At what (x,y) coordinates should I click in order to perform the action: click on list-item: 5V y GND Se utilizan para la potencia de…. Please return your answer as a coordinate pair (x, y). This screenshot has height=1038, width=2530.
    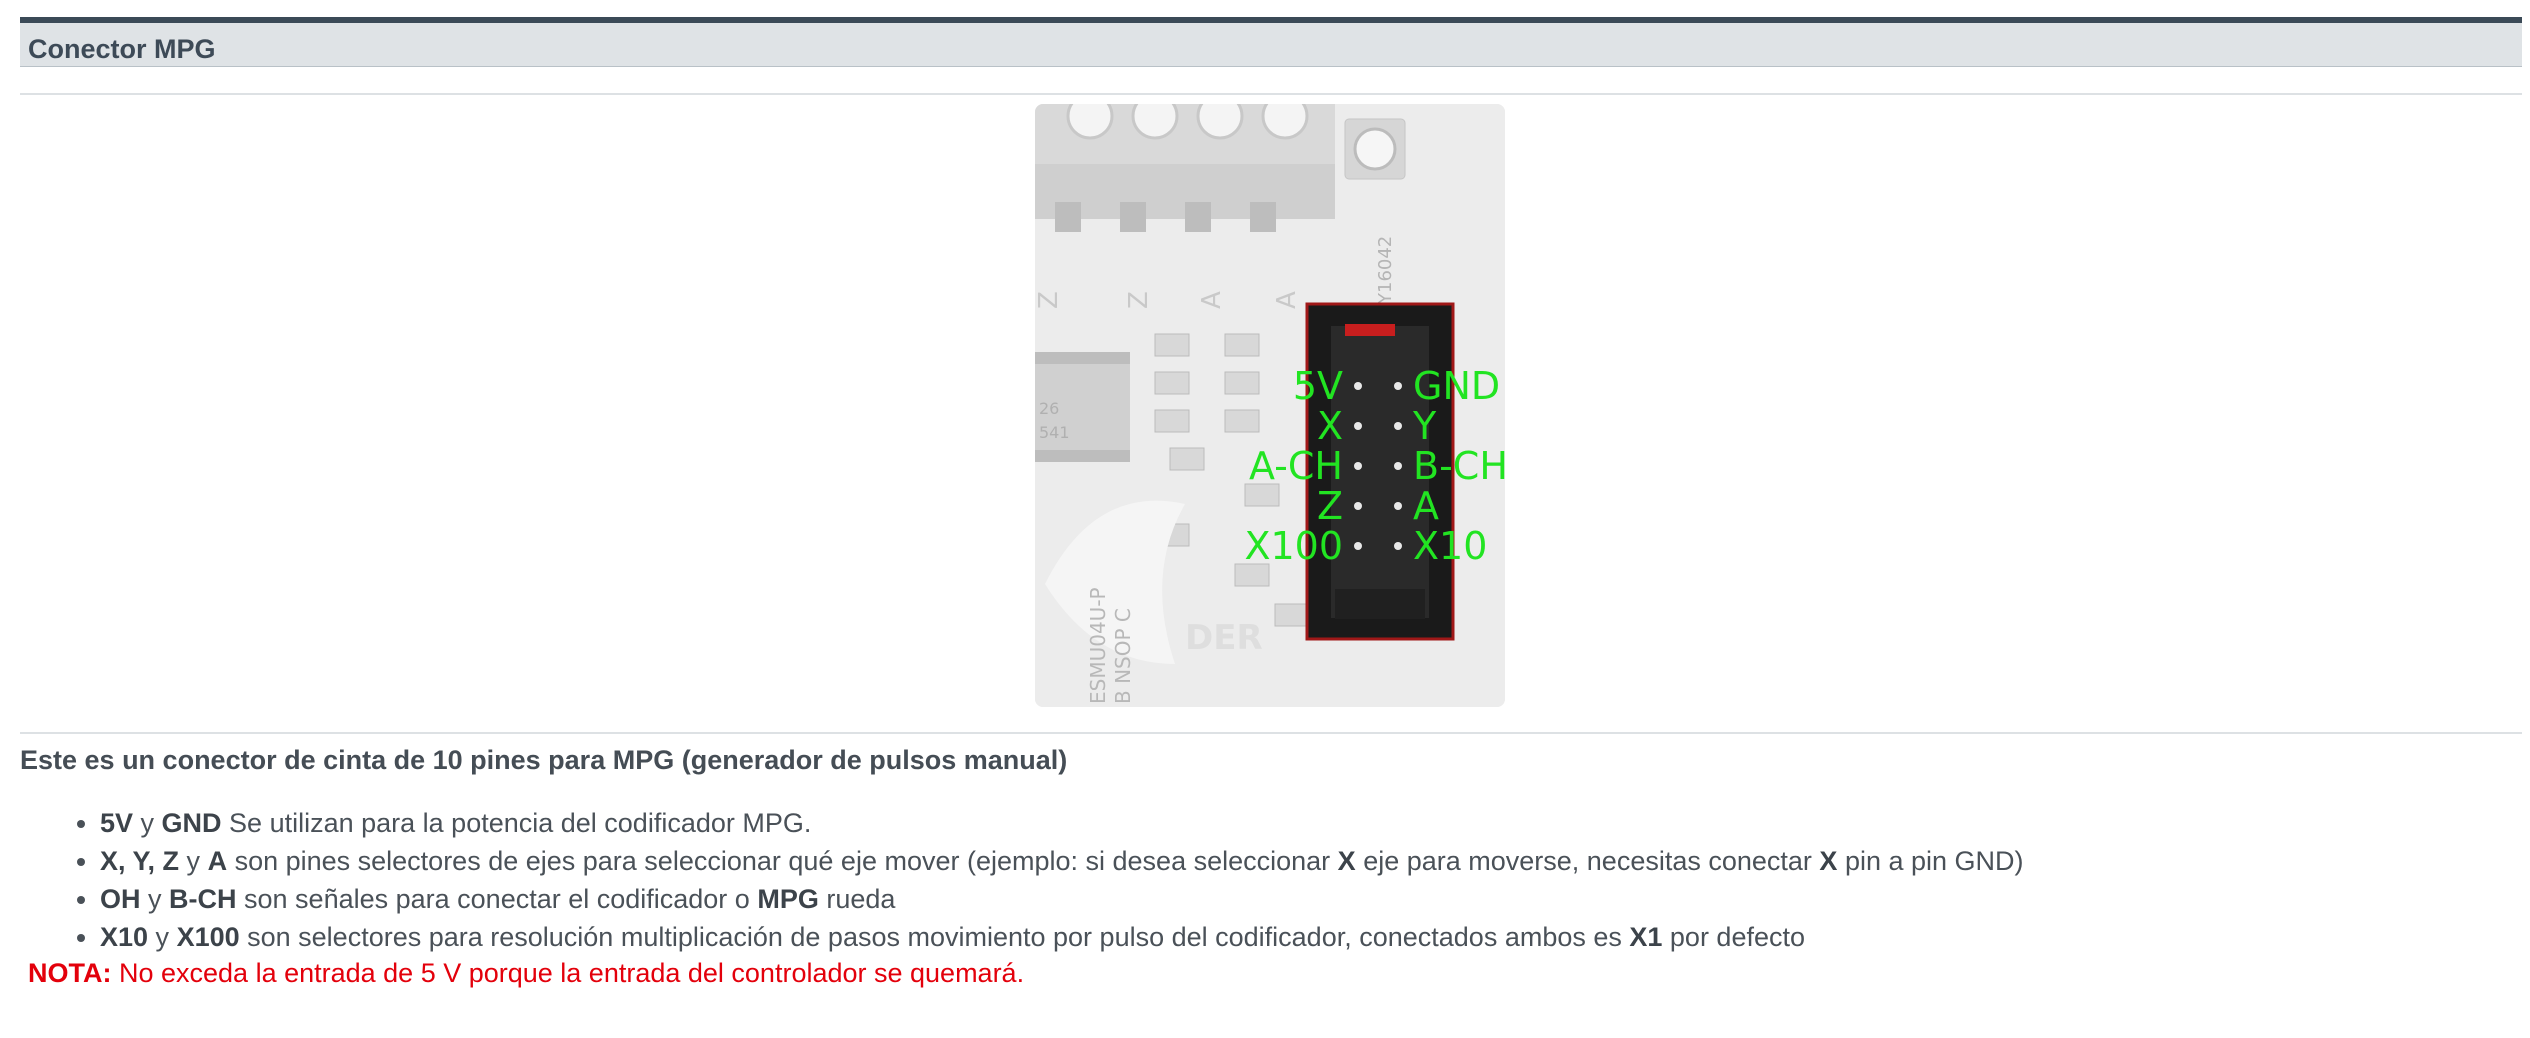
    Looking at the image, I should click on (1062, 823).